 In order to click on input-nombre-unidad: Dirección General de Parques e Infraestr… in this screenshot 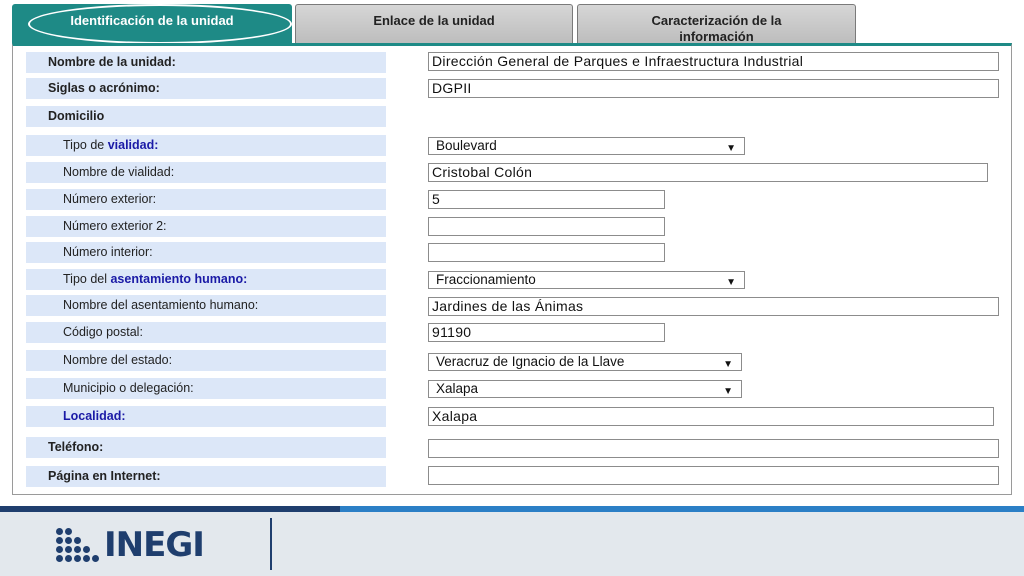, I will do `click(713, 61)`.